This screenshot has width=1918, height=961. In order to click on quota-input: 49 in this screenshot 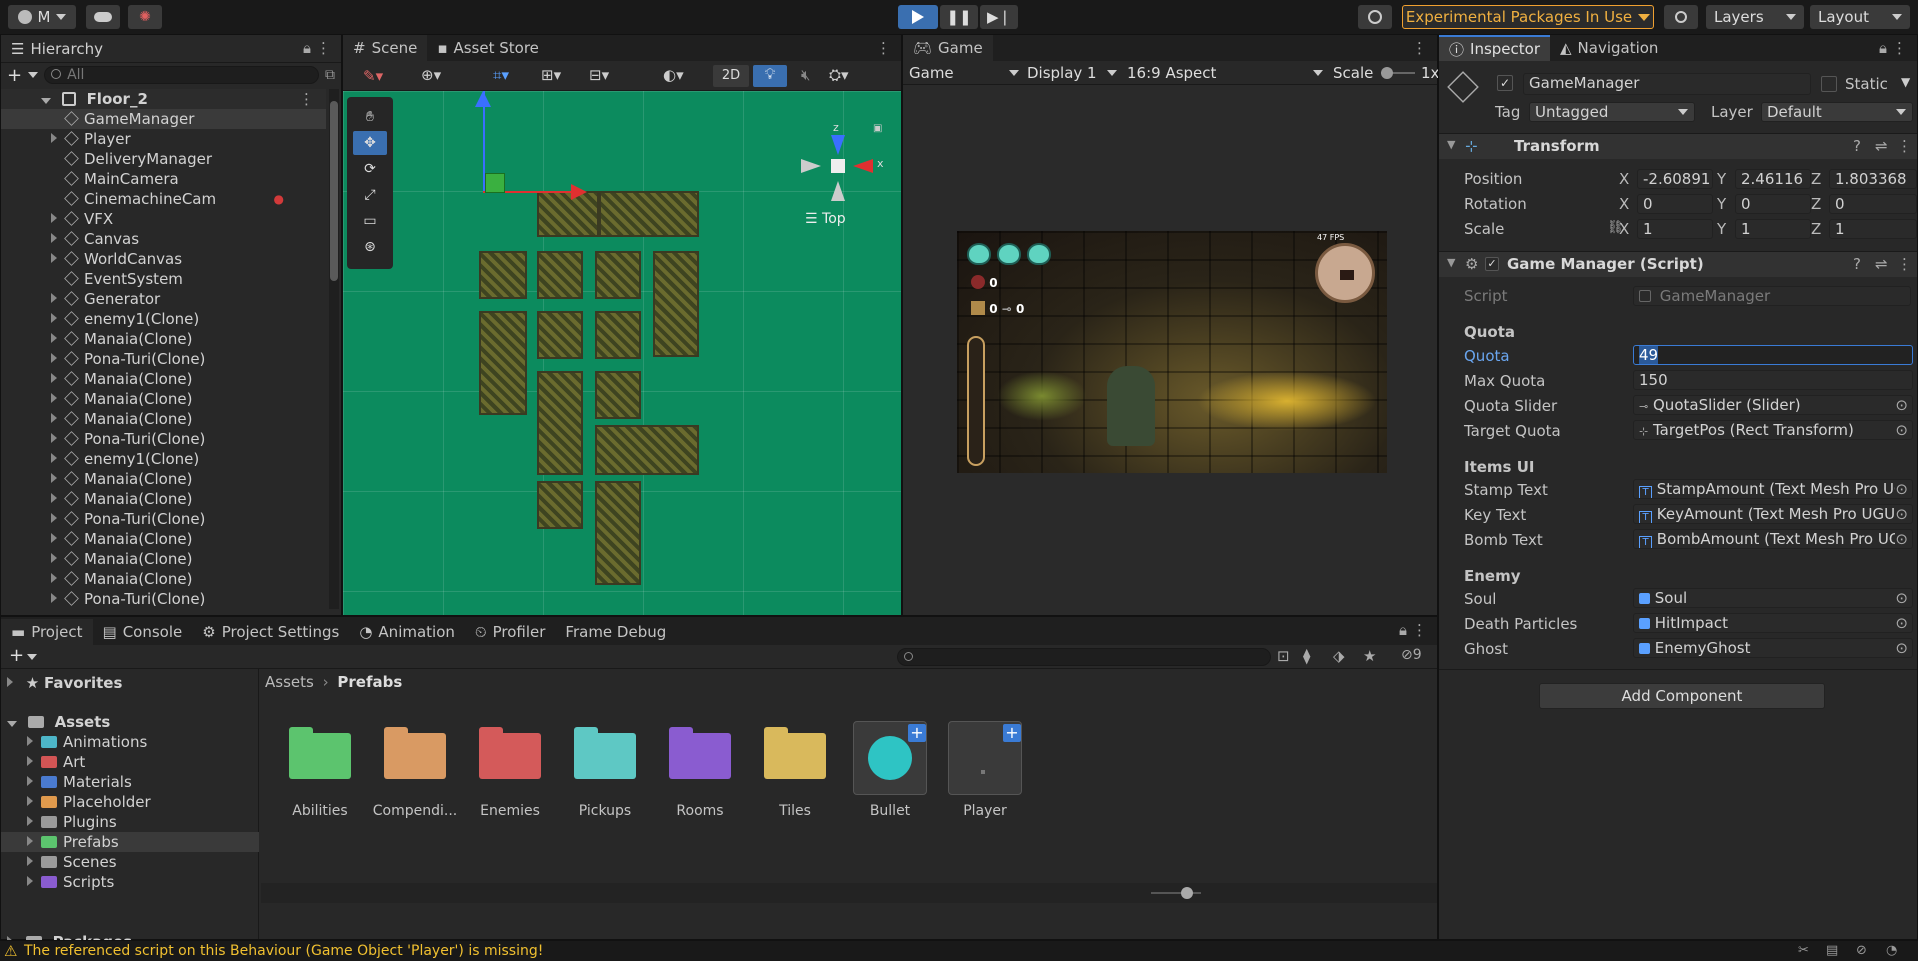, I will do `click(1773, 355)`.